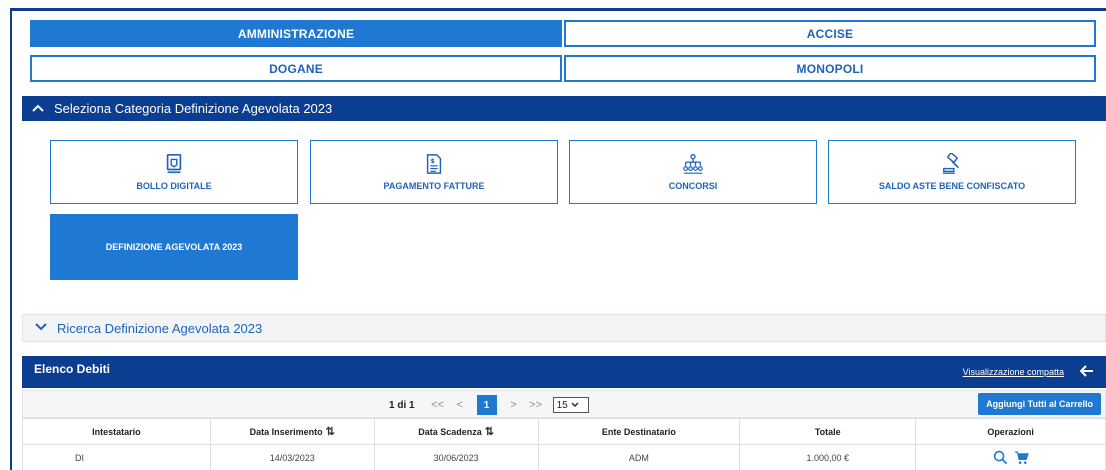 Image resolution: width=1106 pixels, height=470 pixels. What do you see at coordinates (952, 186) in the screenshot?
I see `category-label: SALDO ASTE BENE CONFISCATO` at bounding box center [952, 186].